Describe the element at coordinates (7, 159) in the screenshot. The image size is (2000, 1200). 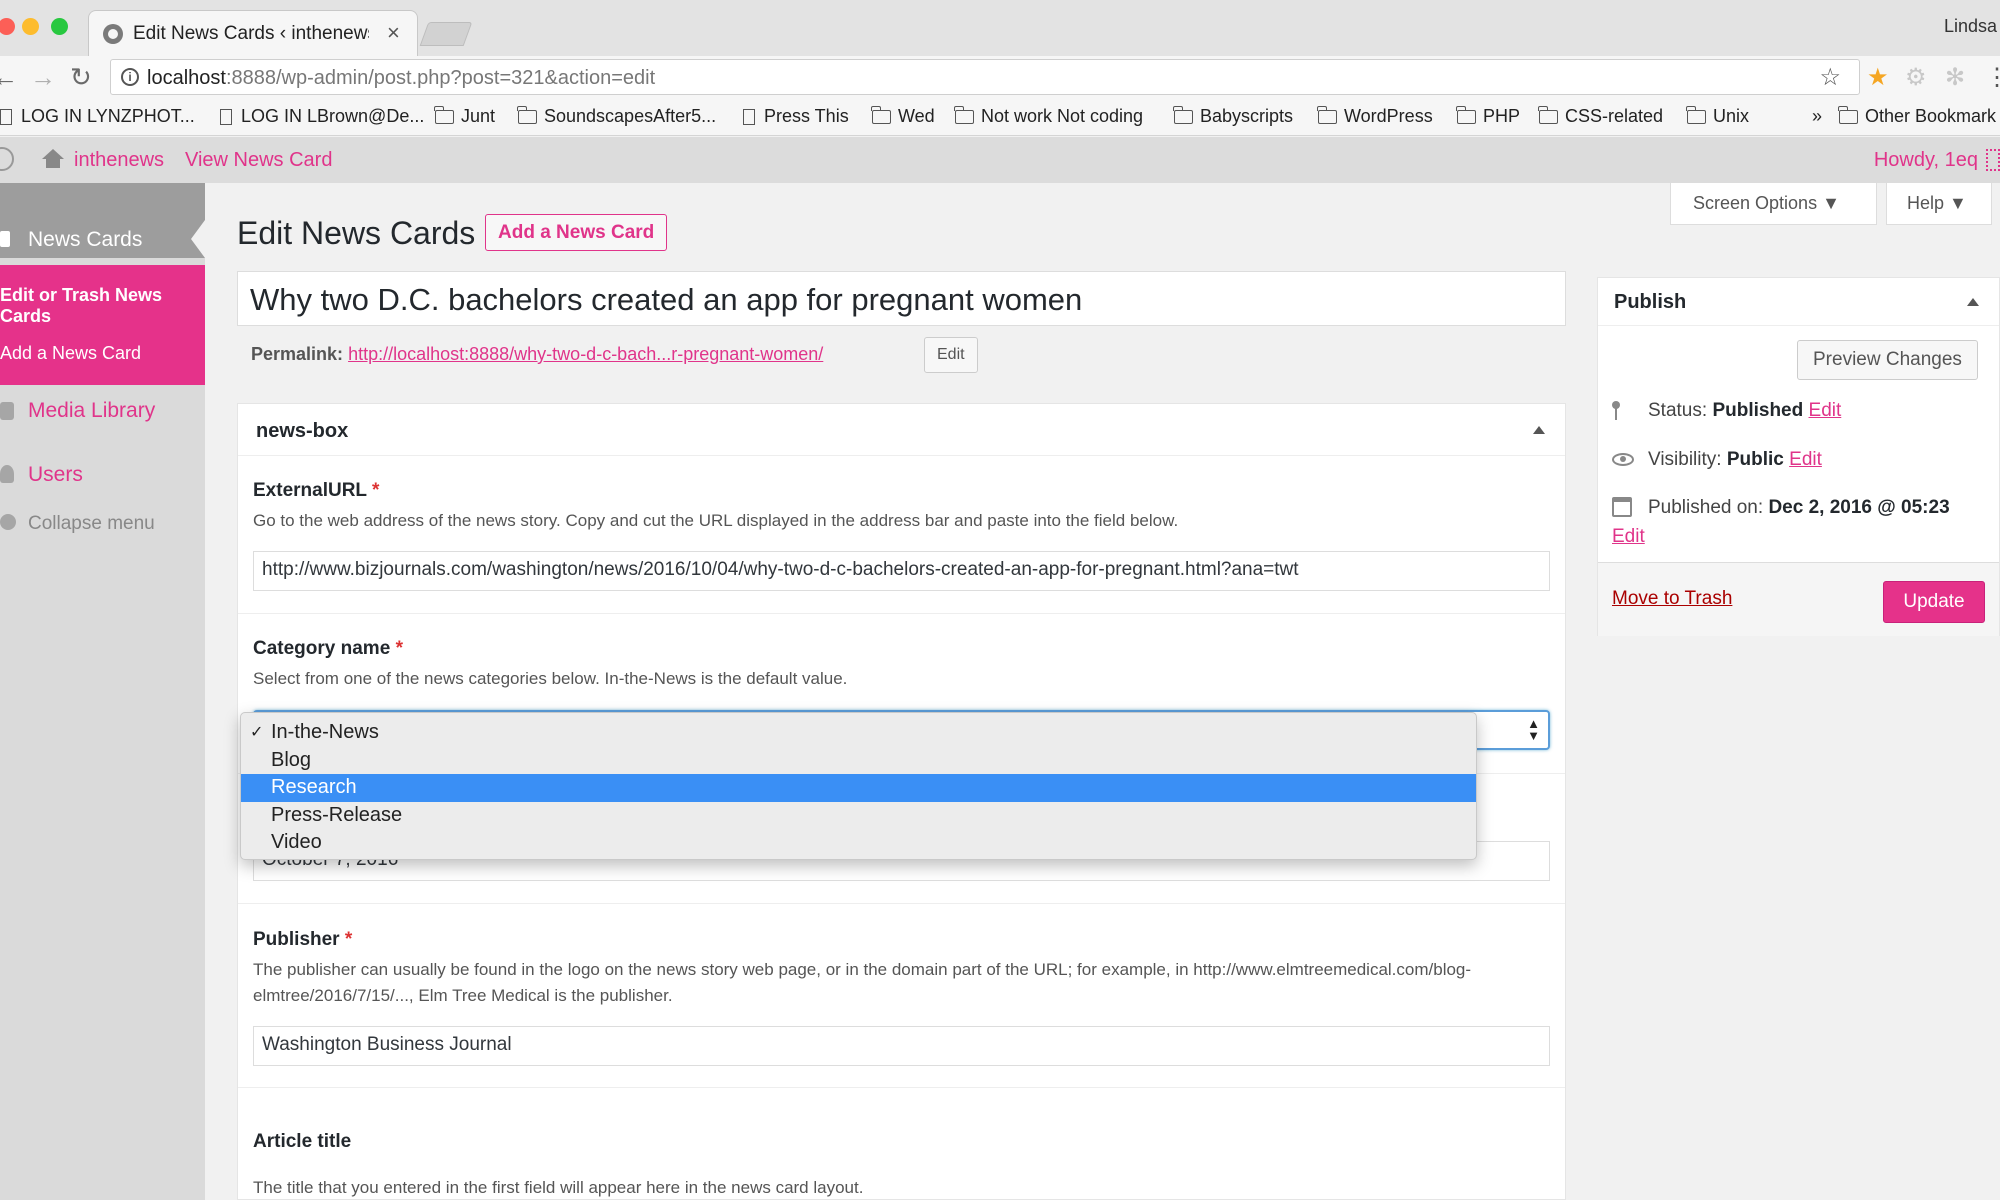
I see `wordpress-logo-icon` at that location.